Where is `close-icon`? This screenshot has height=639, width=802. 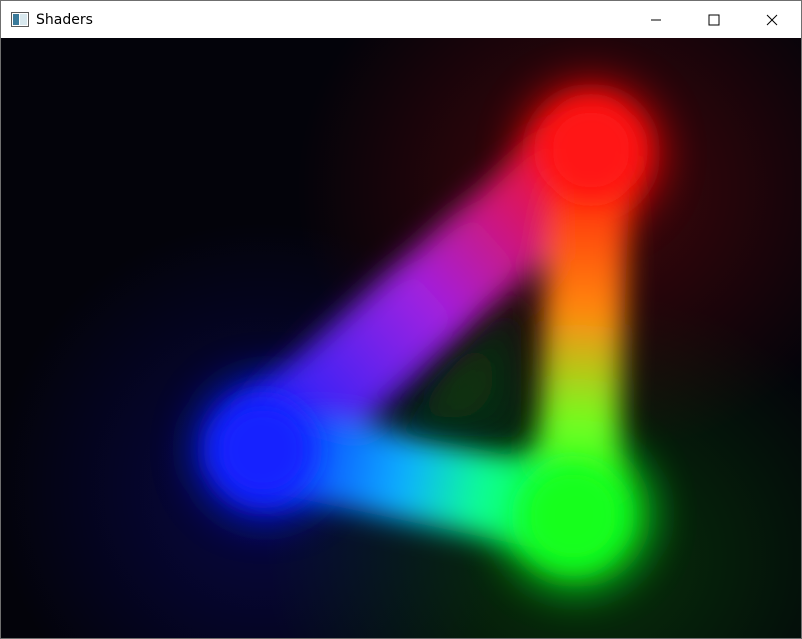 close-icon is located at coordinates (772, 19).